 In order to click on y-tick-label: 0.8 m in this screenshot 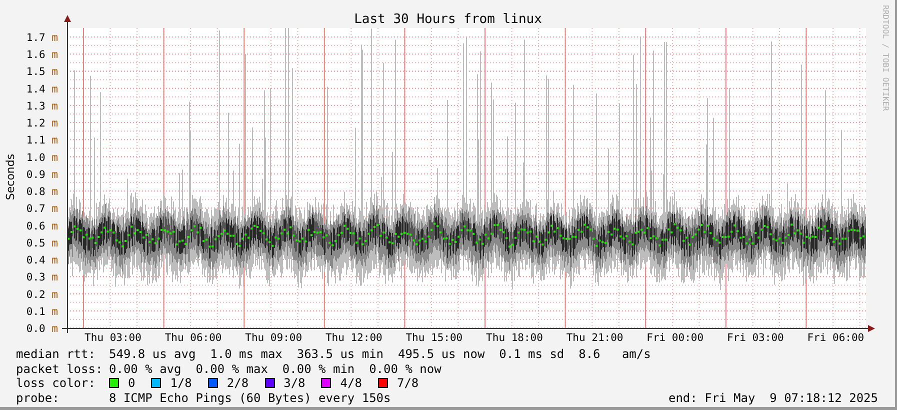, I will do `click(42, 192)`.